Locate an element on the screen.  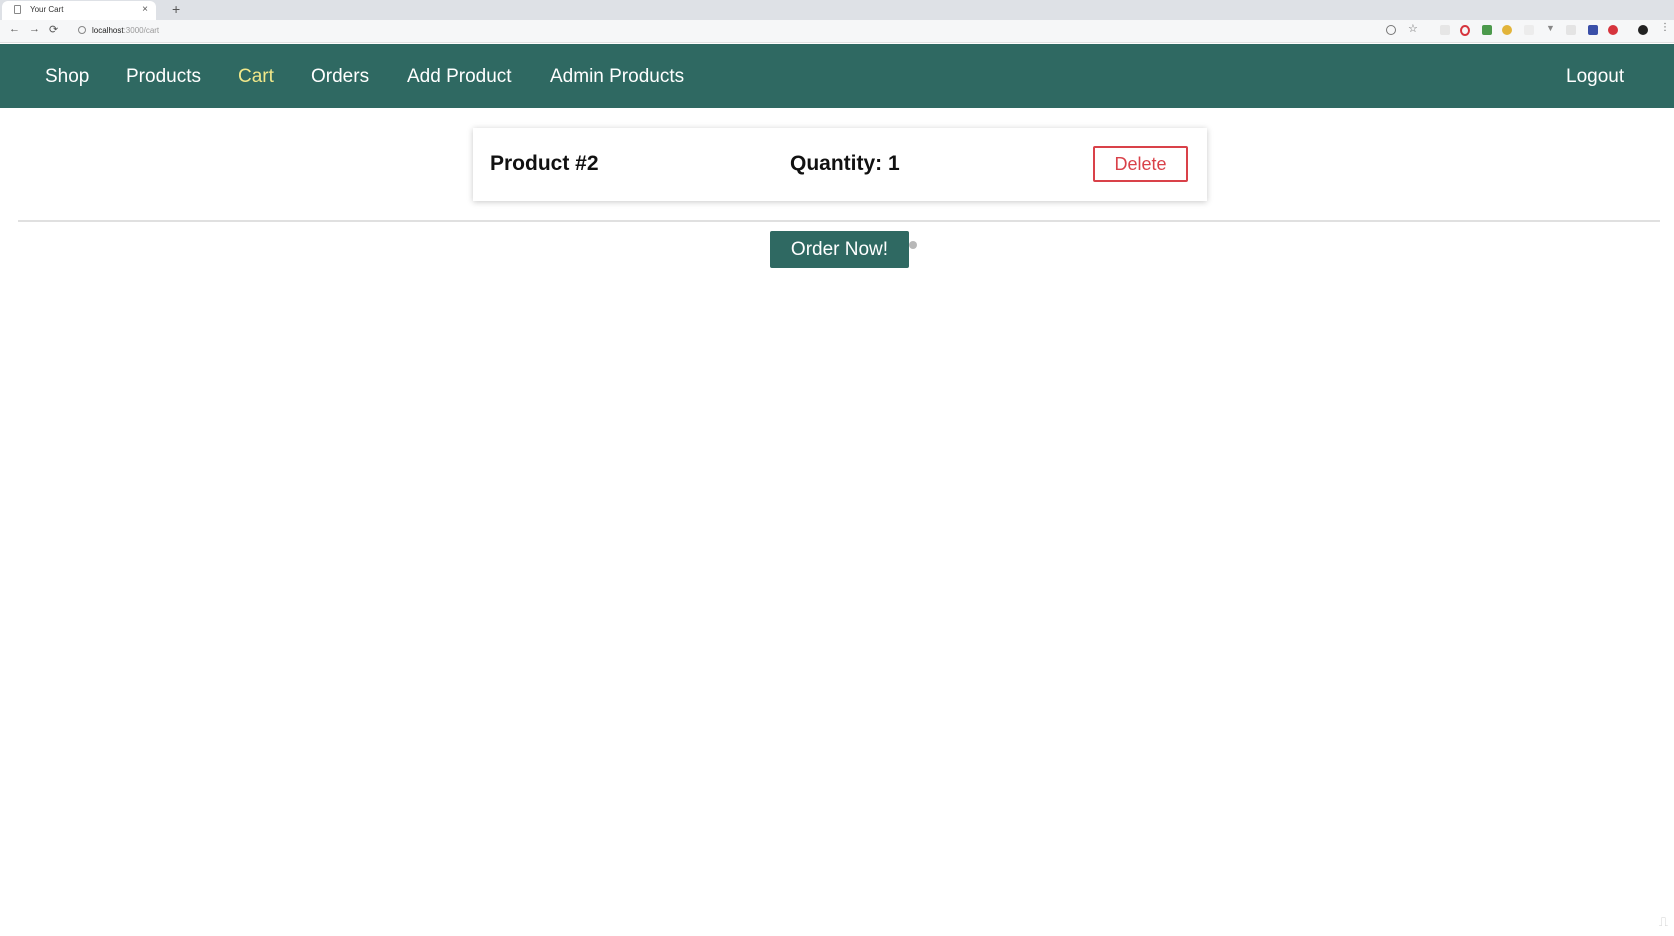
opera-extension-icon is located at coordinates (1465, 30).